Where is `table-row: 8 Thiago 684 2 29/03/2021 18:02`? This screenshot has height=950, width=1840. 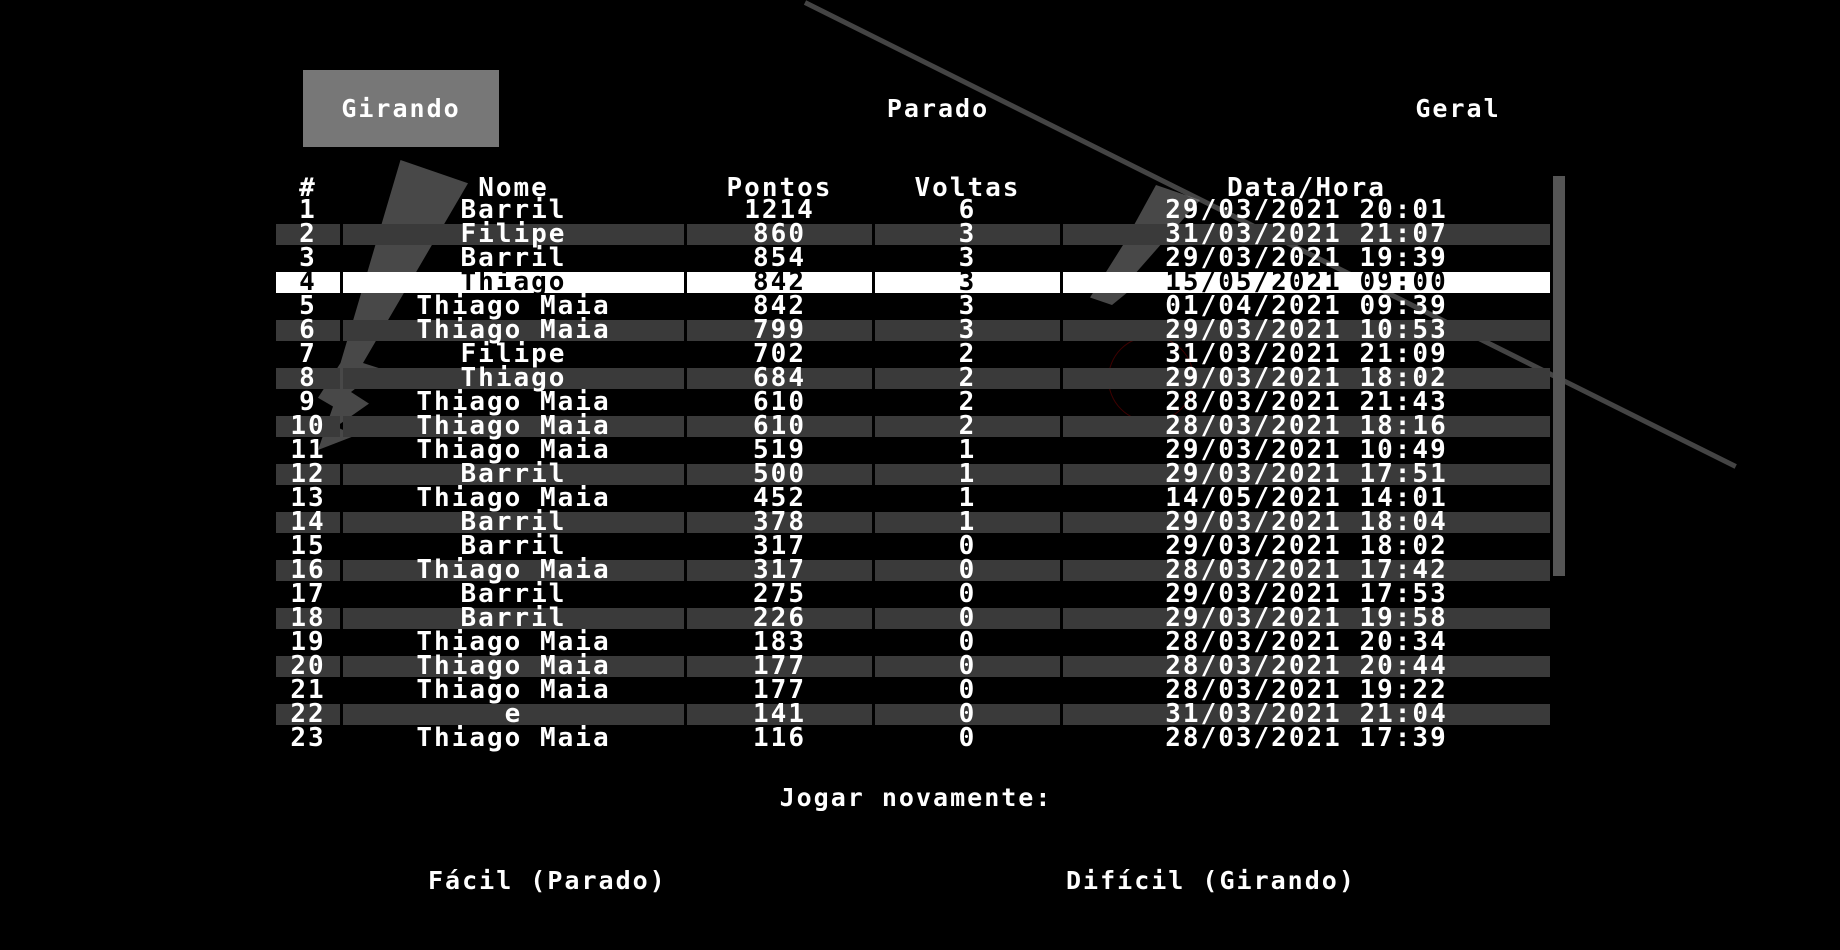
table-row: 8 Thiago 684 2 29/03/2021 18:02 is located at coordinates (913, 378).